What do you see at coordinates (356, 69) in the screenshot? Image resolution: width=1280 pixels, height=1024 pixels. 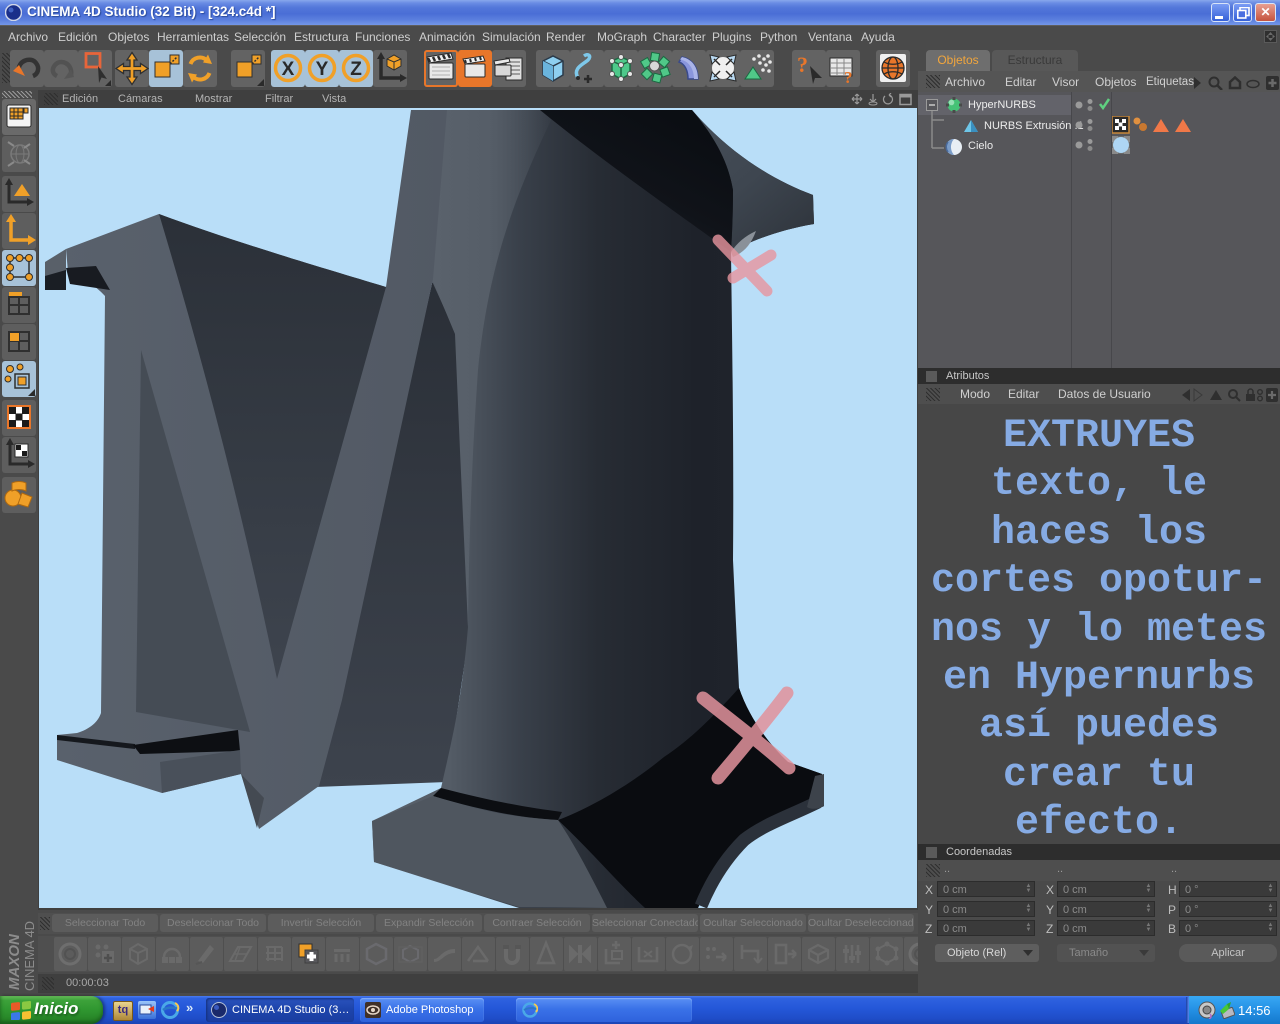 I see `svg-text: Z` at bounding box center [356, 69].